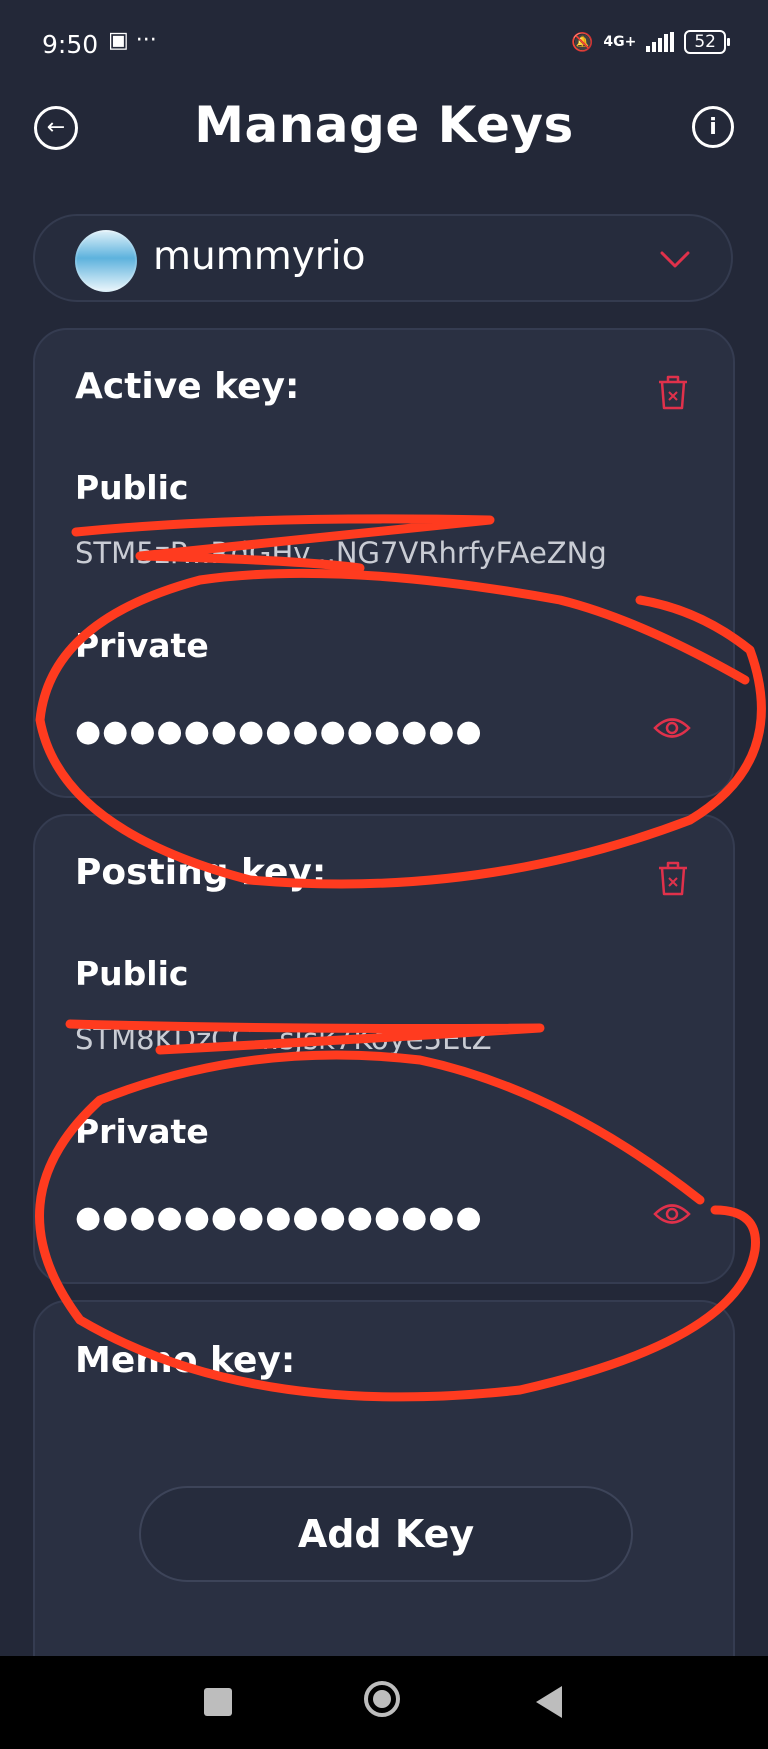 The height and width of the screenshot is (1749, 768). Describe the element at coordinates (187, 386) in the screenshot. I see `active-key-title: Active key:` at that location.